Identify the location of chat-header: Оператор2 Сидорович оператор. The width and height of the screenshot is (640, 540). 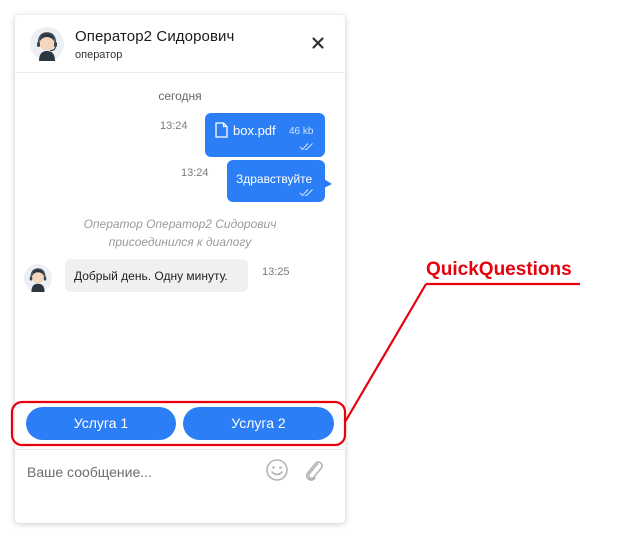
(180, 44).